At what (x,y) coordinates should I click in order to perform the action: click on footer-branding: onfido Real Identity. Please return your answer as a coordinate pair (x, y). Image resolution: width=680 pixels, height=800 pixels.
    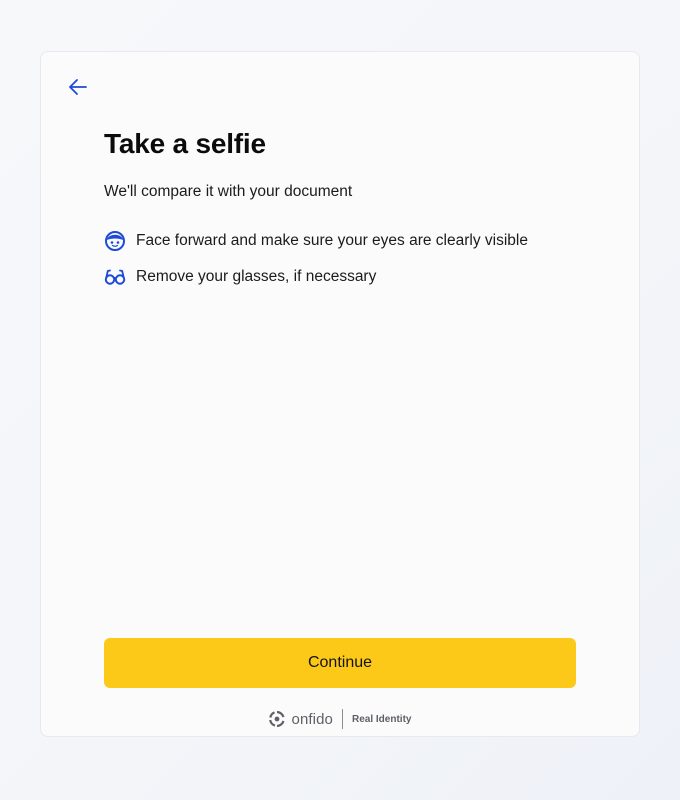
    Looking at the image, I should click on (340, 719).